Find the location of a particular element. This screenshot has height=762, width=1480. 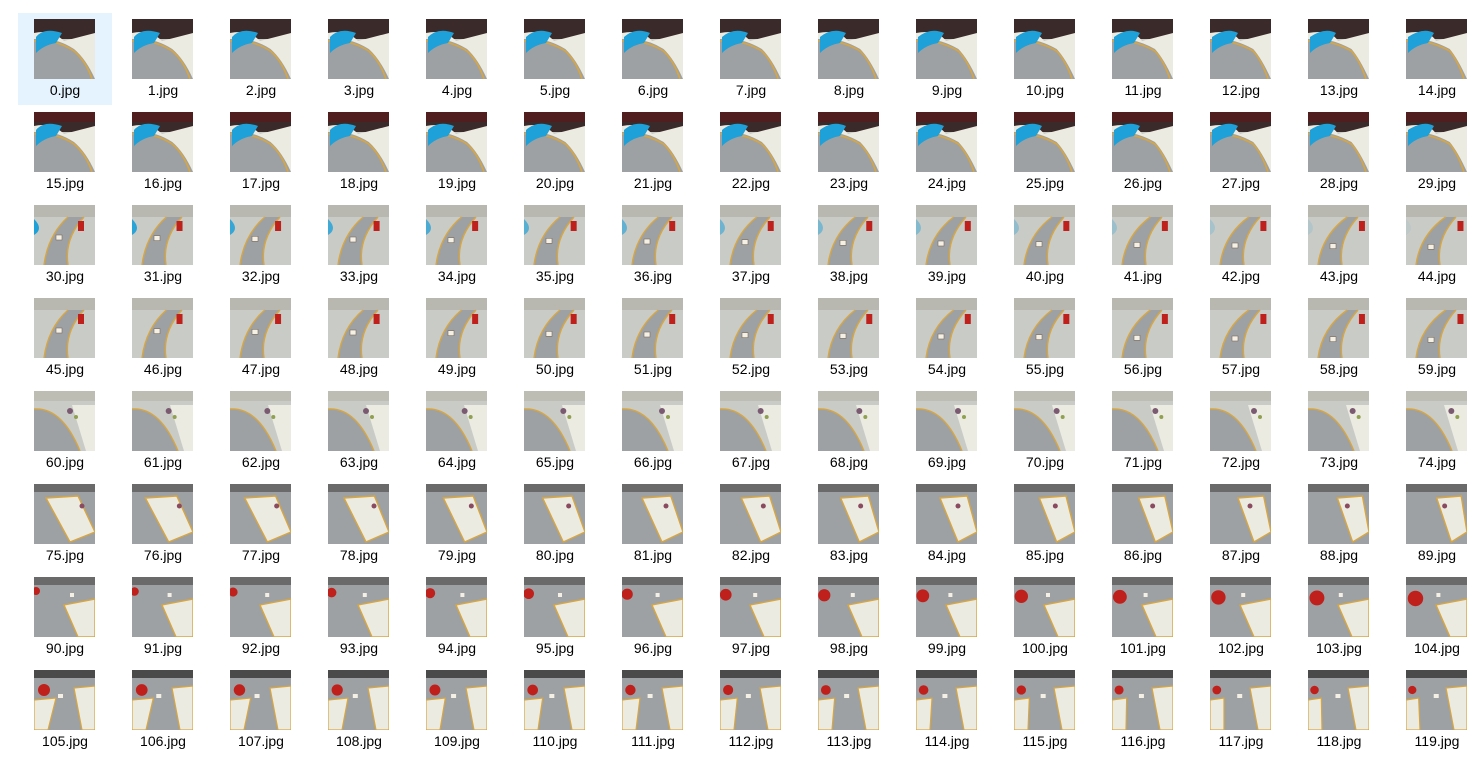

file-item: 24.jpg is located at coordinates (947, 152).